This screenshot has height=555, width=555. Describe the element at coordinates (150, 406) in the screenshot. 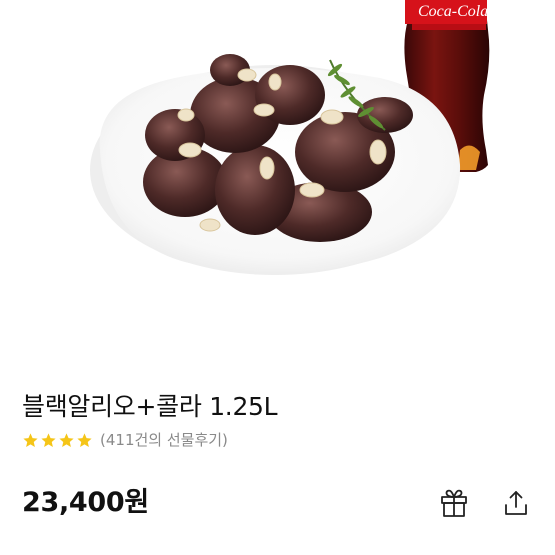

I see `product-title: 블랙알리오+콜라 1.25L` at that location.